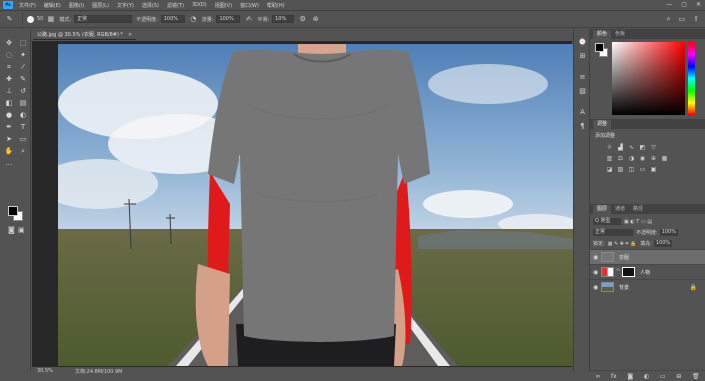 The image size is (705, 381). I want to click on layer-row-clothes: ◉ 衣服, so click(647, 256).